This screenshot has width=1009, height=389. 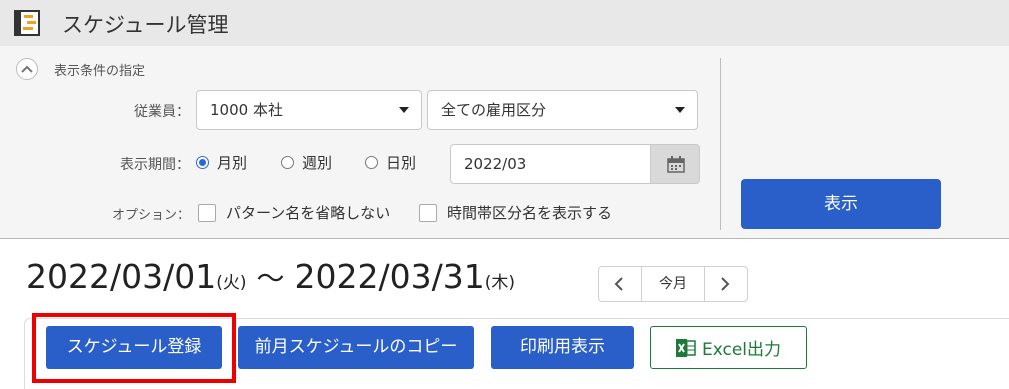 I want to click on excel-export-label: Excel出力, so click(x=741, y=350).